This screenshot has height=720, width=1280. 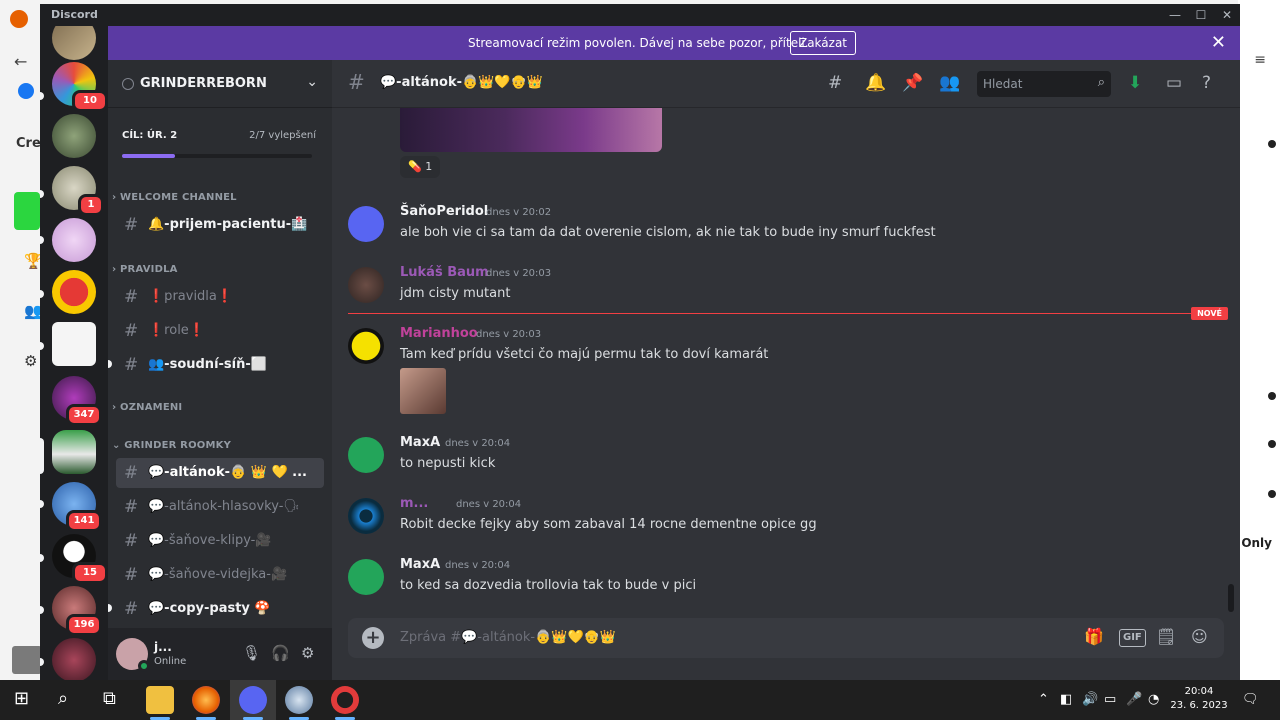 I want to click on headphones-icon: 🎧, so click(x=280, y=653).